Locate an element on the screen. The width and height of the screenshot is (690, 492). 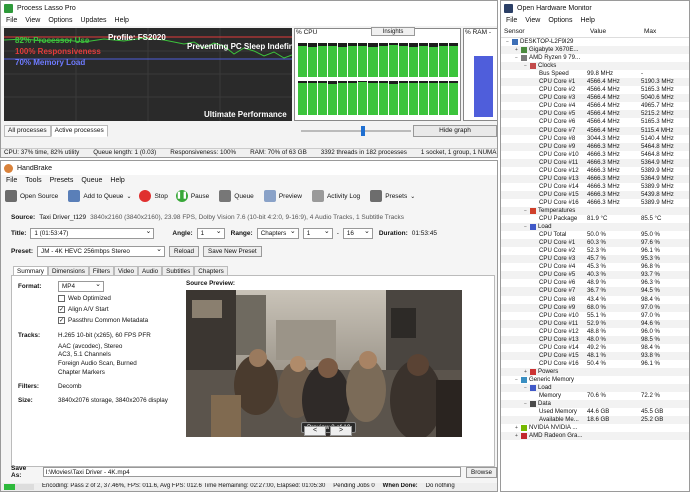
menu-tools: Tools is located at coordinates (33, 180).